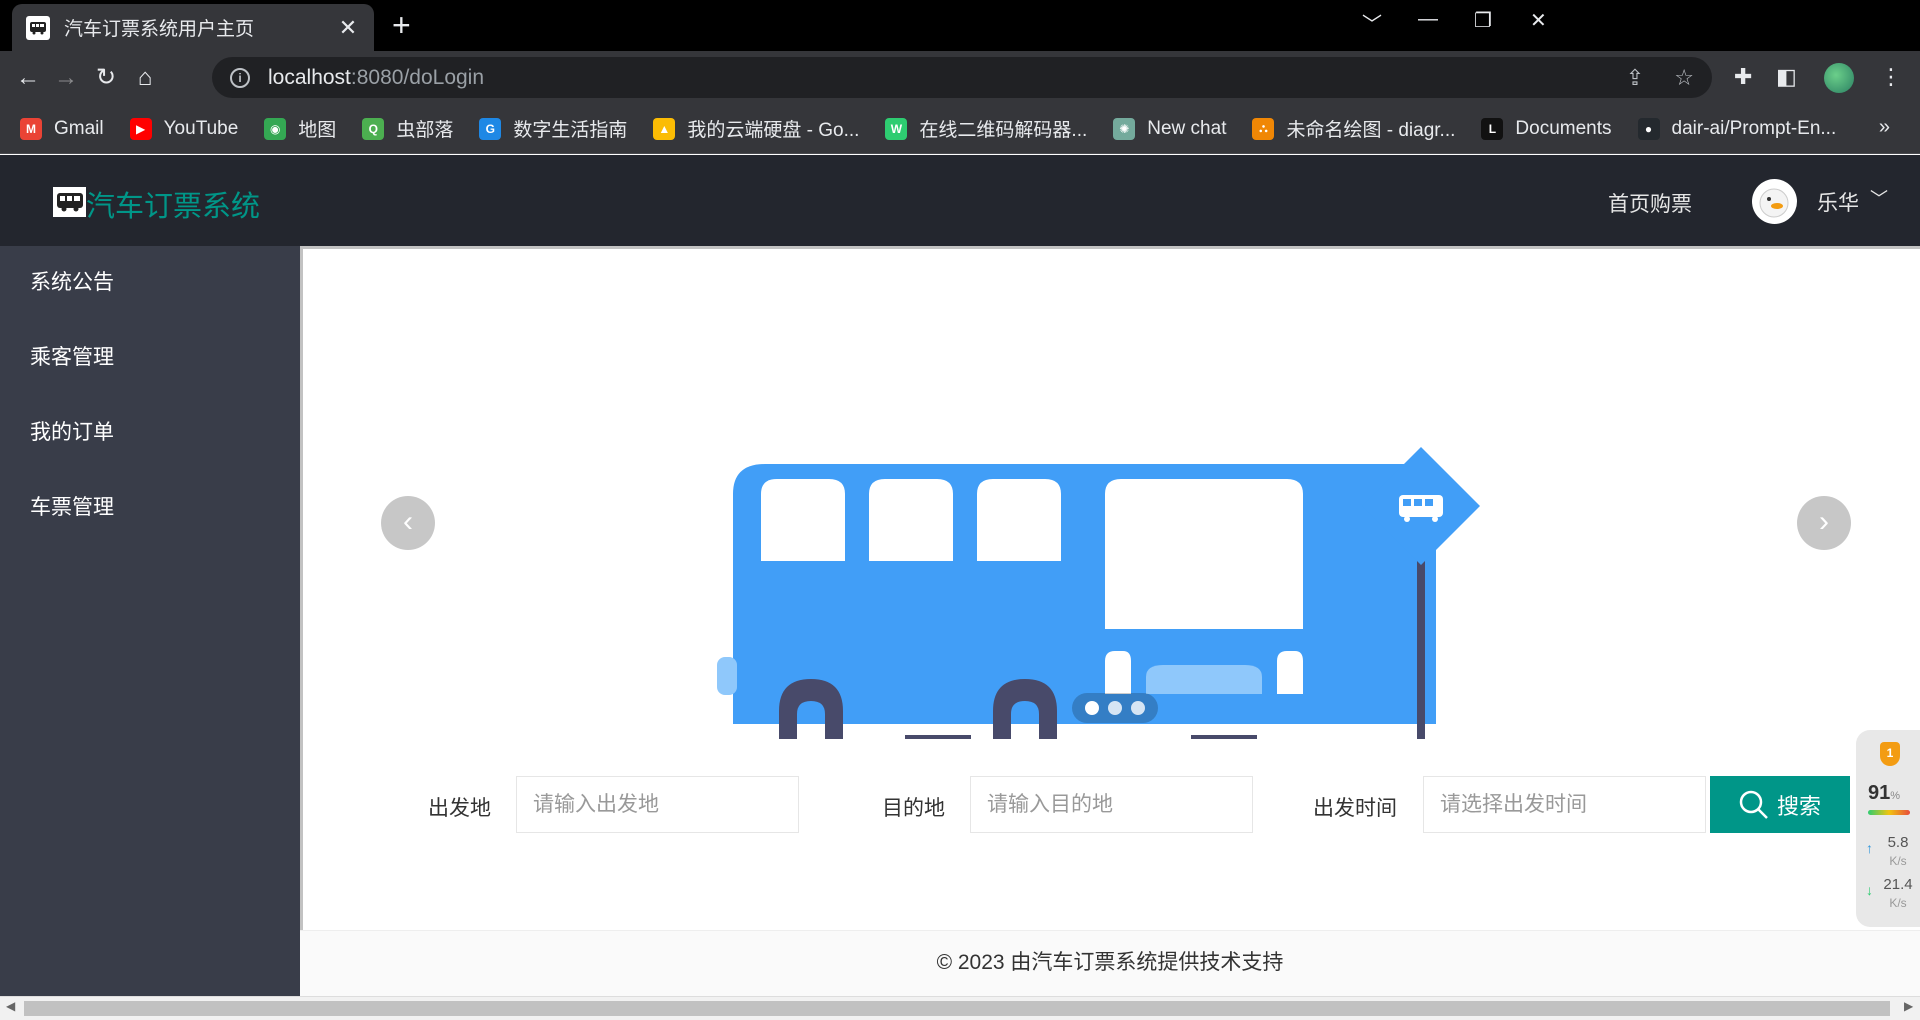 This screenshot has height=1020, width=1920. I want to click on nav-home-tickets: 首页购票, so click(1650, 203).